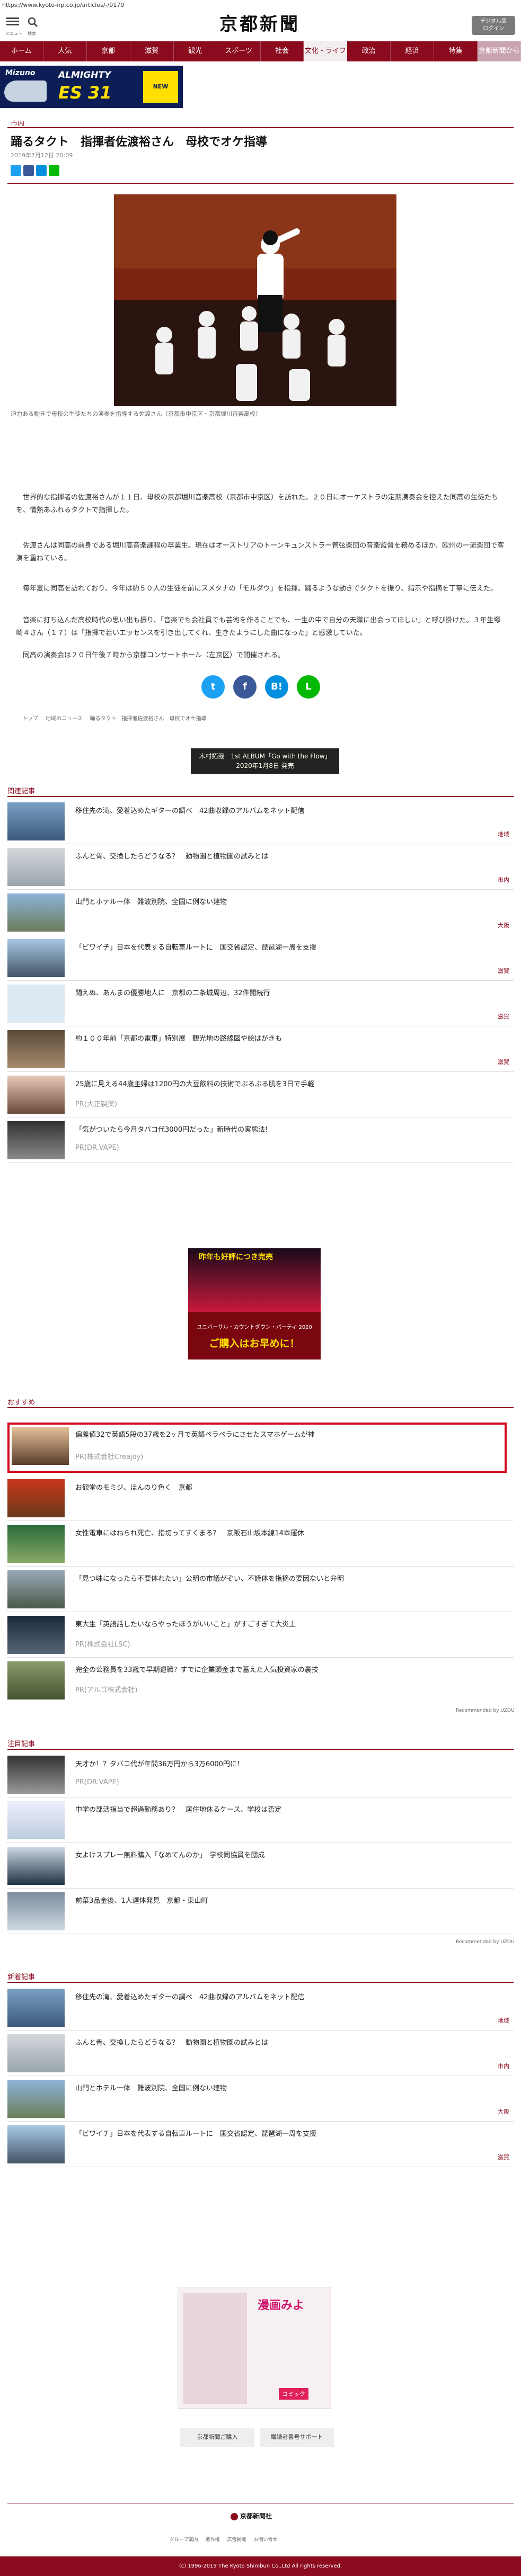 This screenshot has height=2576, width=521. I want to click on nav-shiga: 滋賀, so click(152, 51).